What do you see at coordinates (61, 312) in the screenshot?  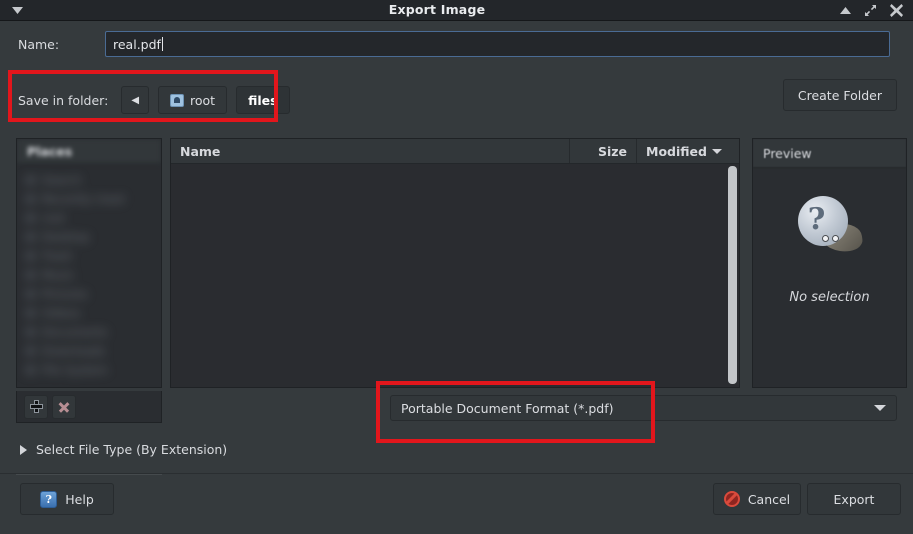 I see `list-item-label: Videos` at bounding box center [61, 312].